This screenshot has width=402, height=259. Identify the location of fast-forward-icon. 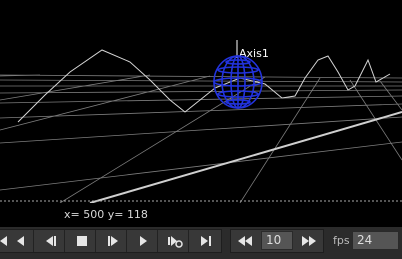
(309, 241).